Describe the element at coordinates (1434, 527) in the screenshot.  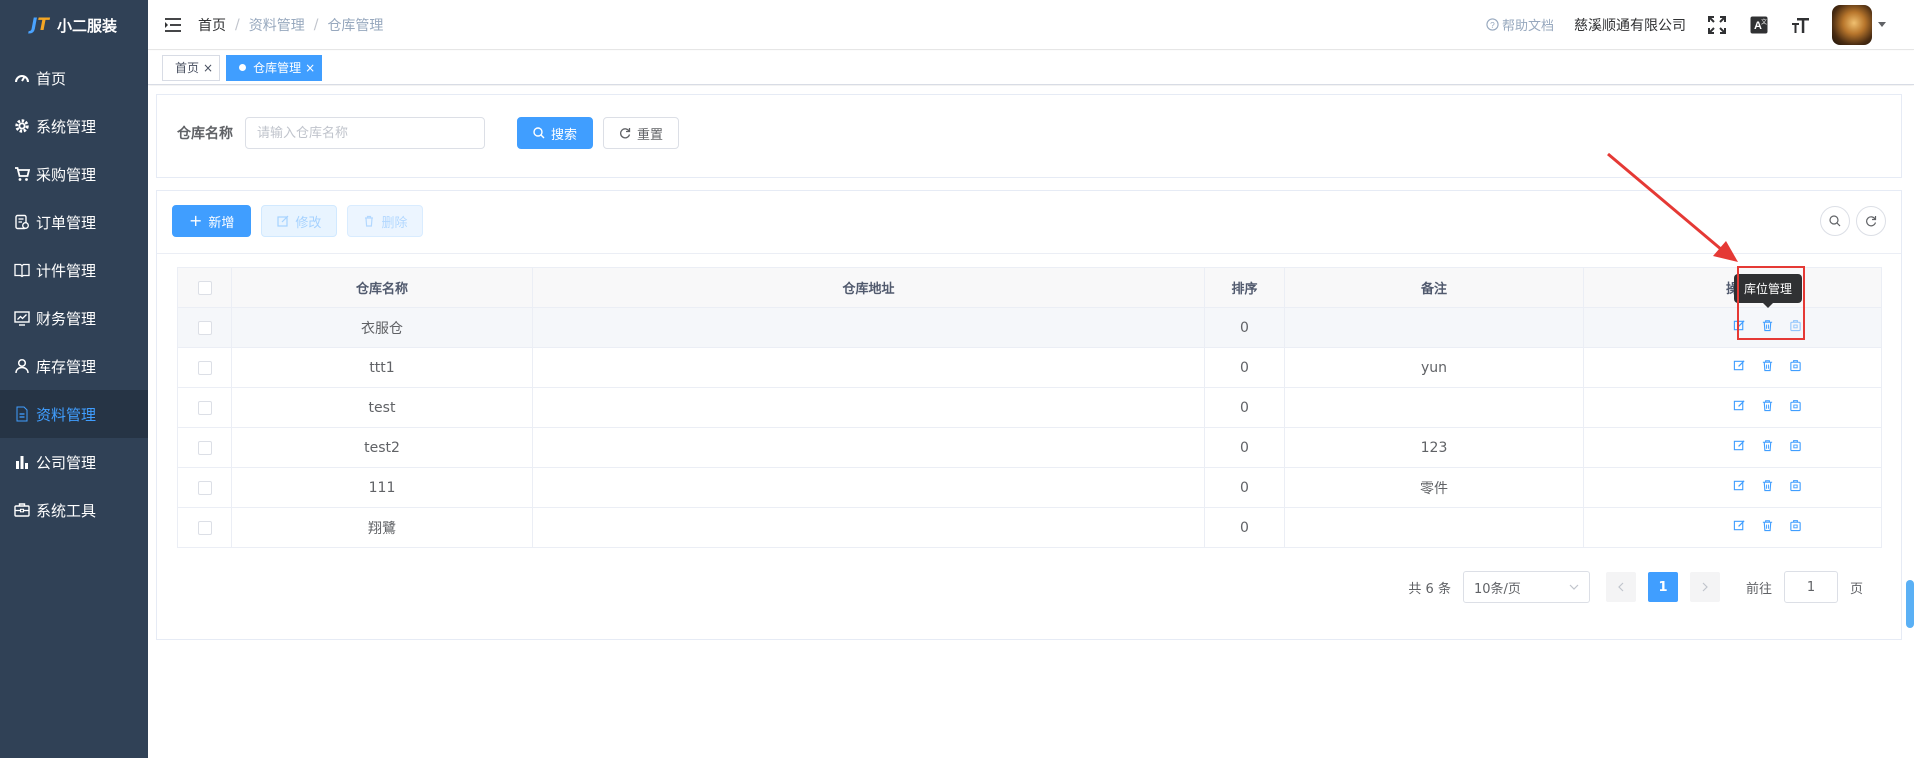
I see `remark-cell` at that location.